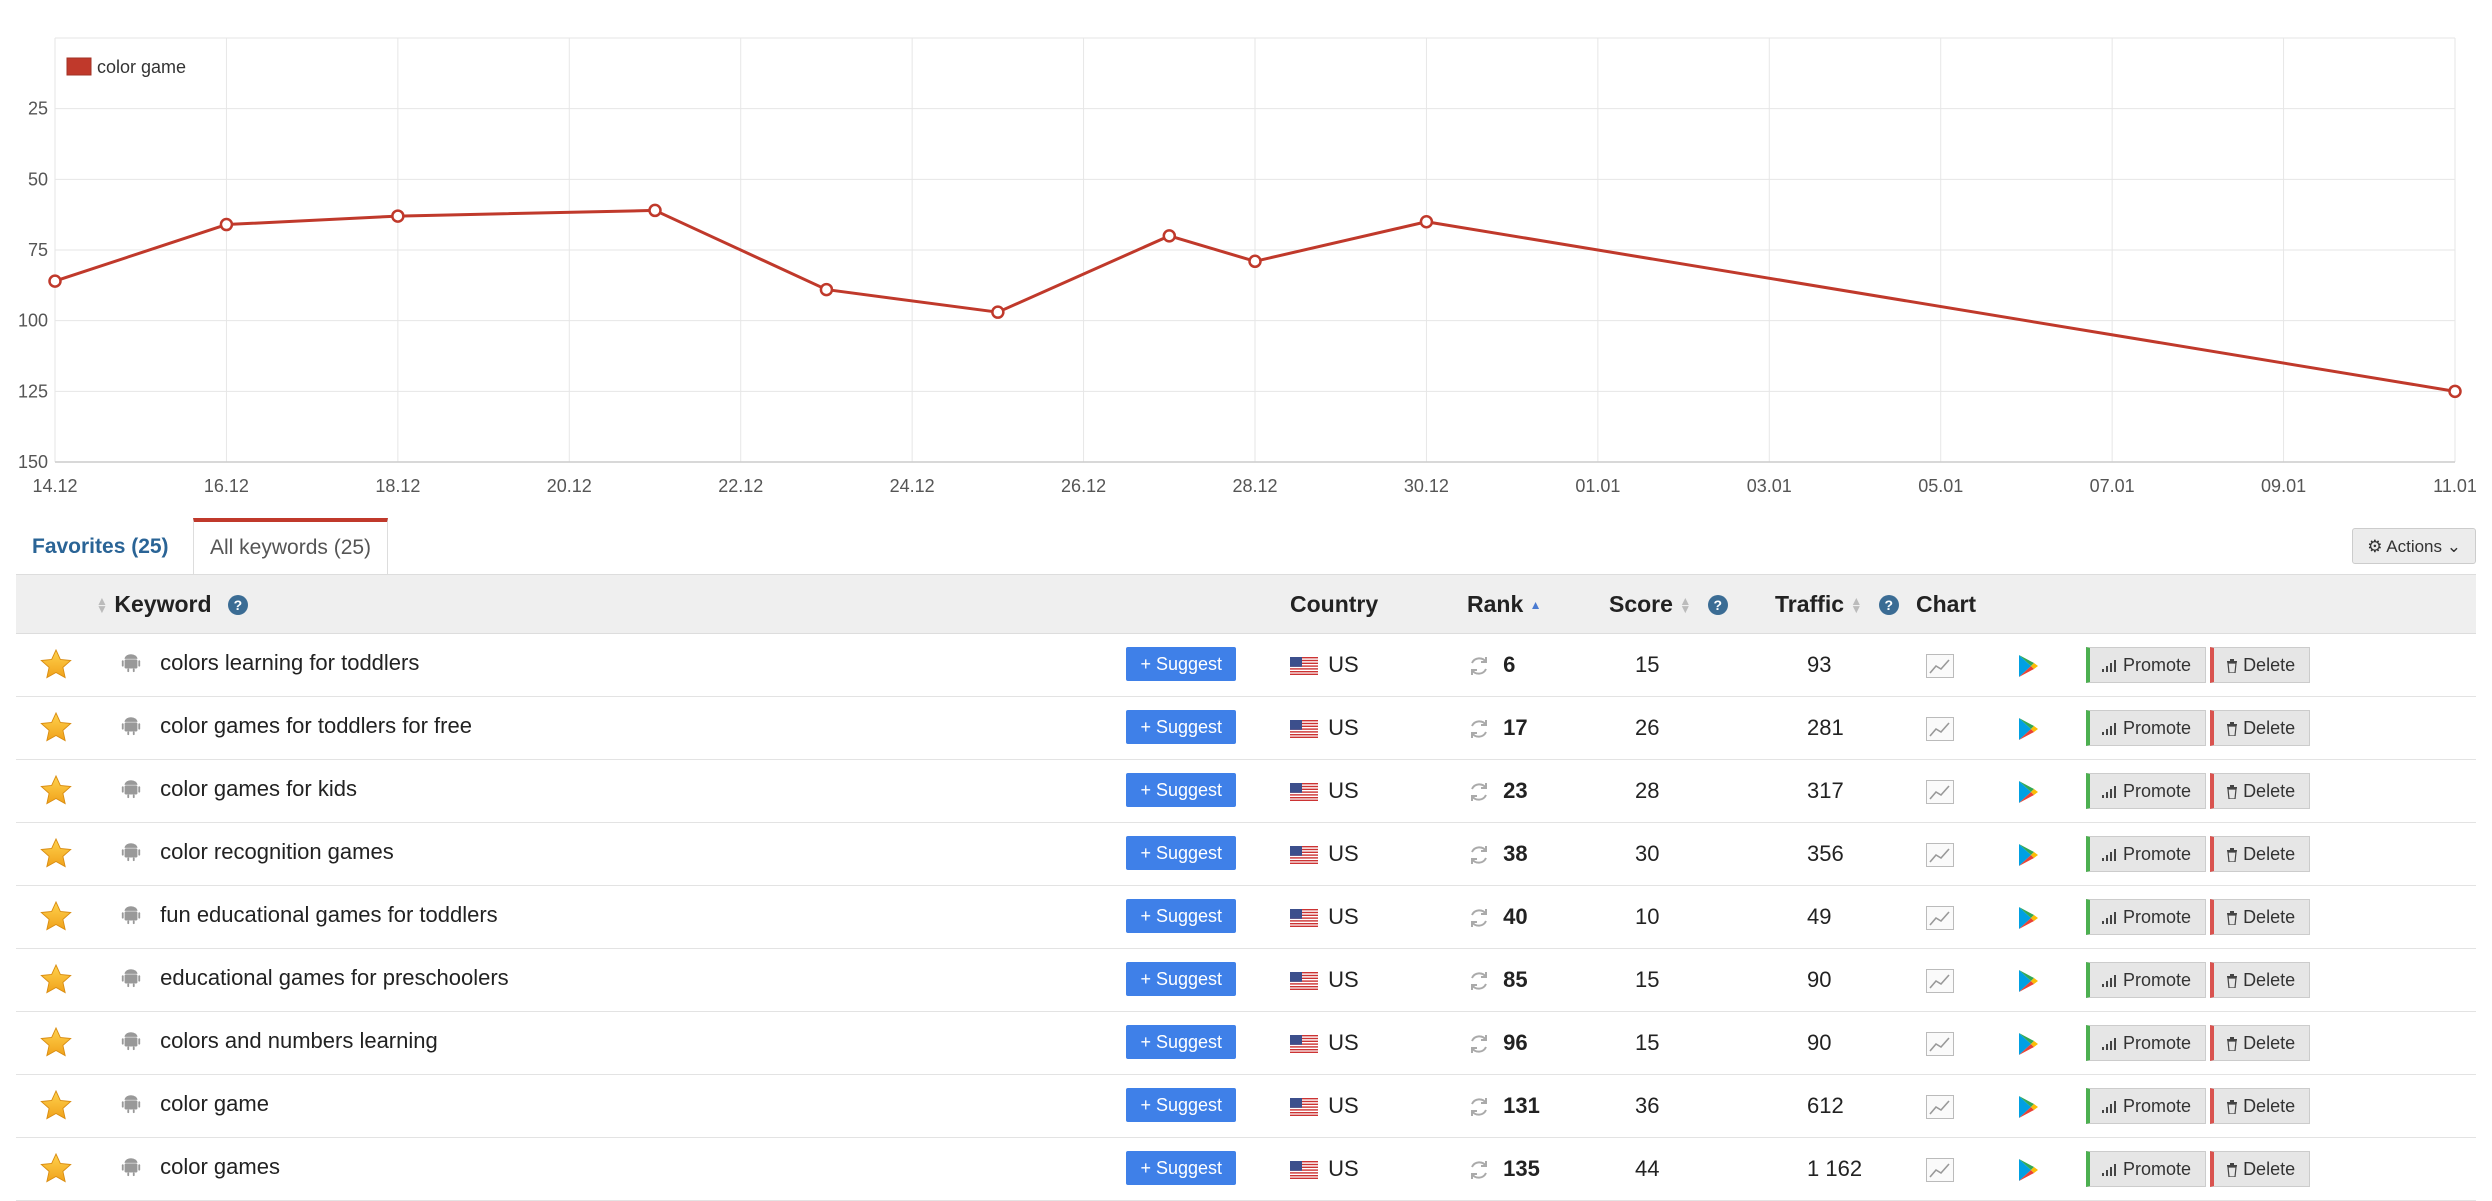 Image resolution: width=2492 pixels, height=1201 pixels. Describe the element at coordinates (1961, 728) in the screenshot. I see `chart-cell` at that location.